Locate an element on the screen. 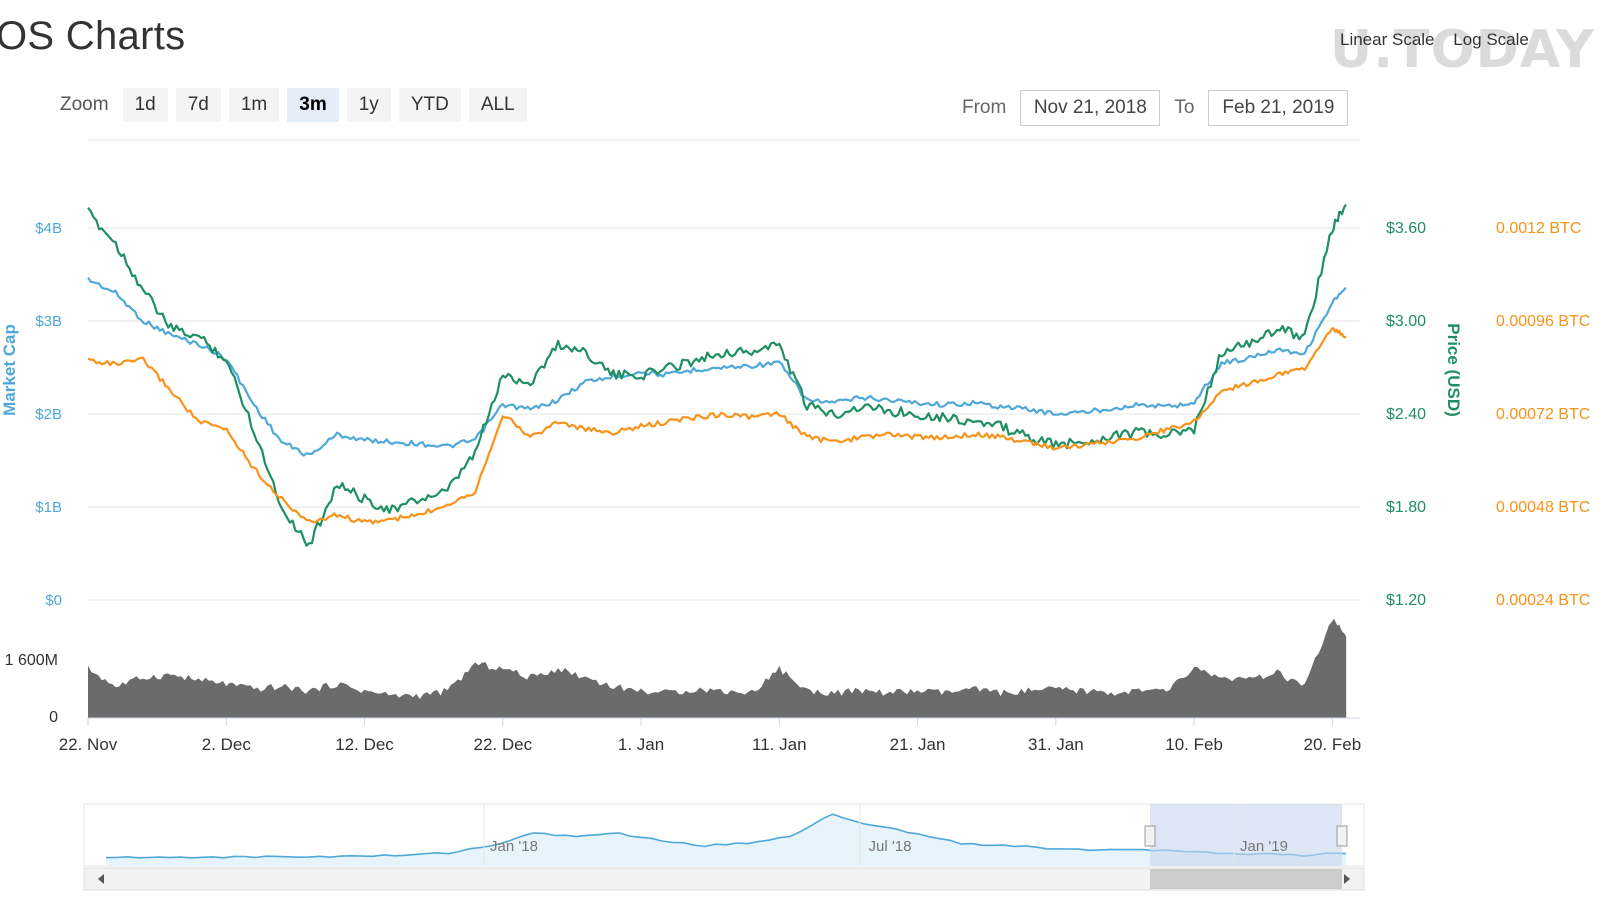 This screenshot has width=1600, height=900. navigator-selection is located at coordinates (1246, 835).